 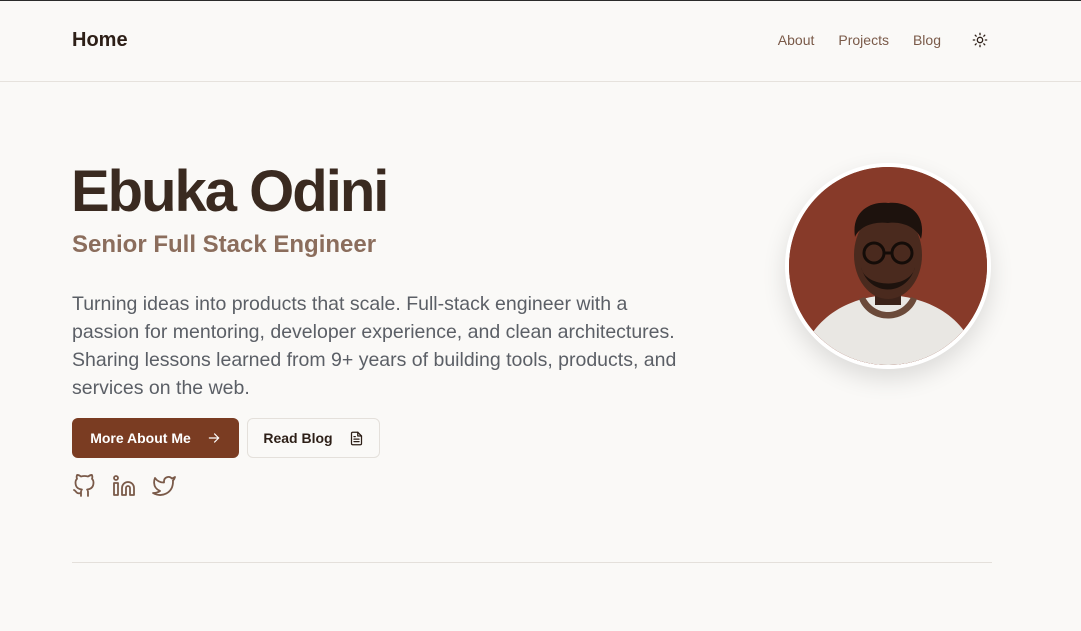 What do you see at coordinates (100, 40) in the screenshot?
I see `home-link: Home` at bounding box center [100, 40].